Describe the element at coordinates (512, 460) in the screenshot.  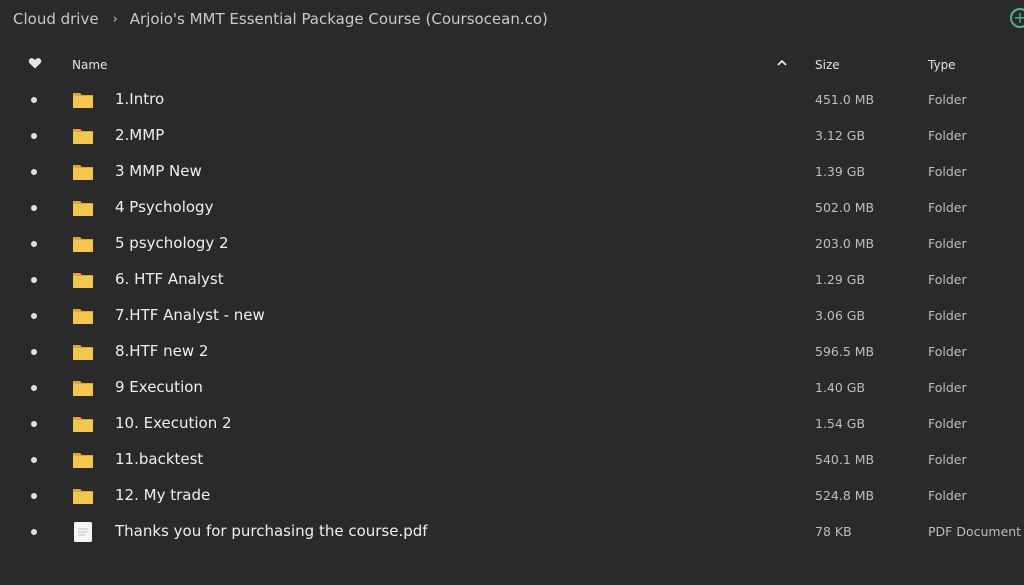
I see `file-row: 11.backtest 540.1 MB Folder` at that location.